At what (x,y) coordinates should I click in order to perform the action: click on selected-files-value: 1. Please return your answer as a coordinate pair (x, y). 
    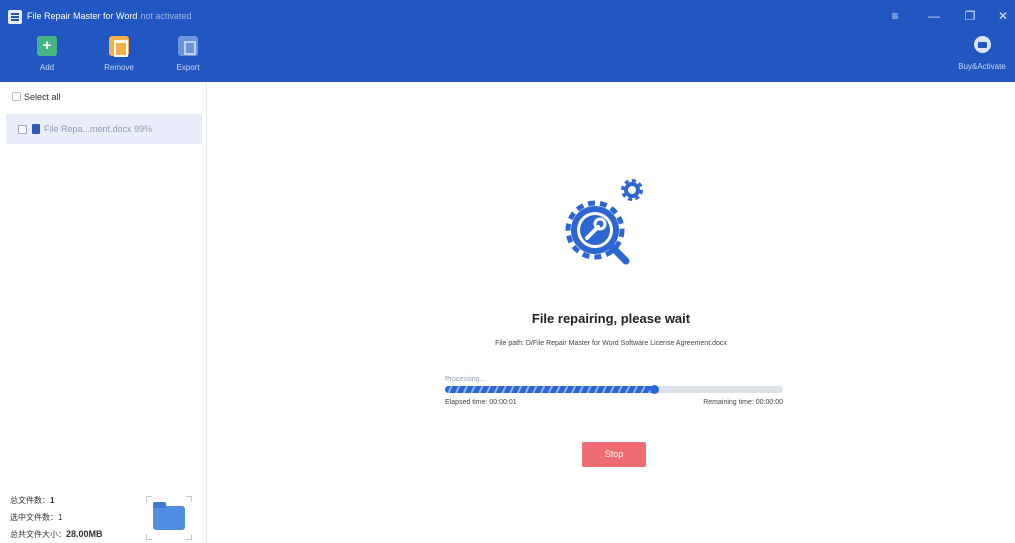
    Looking at the image, I should click on (60, 517).